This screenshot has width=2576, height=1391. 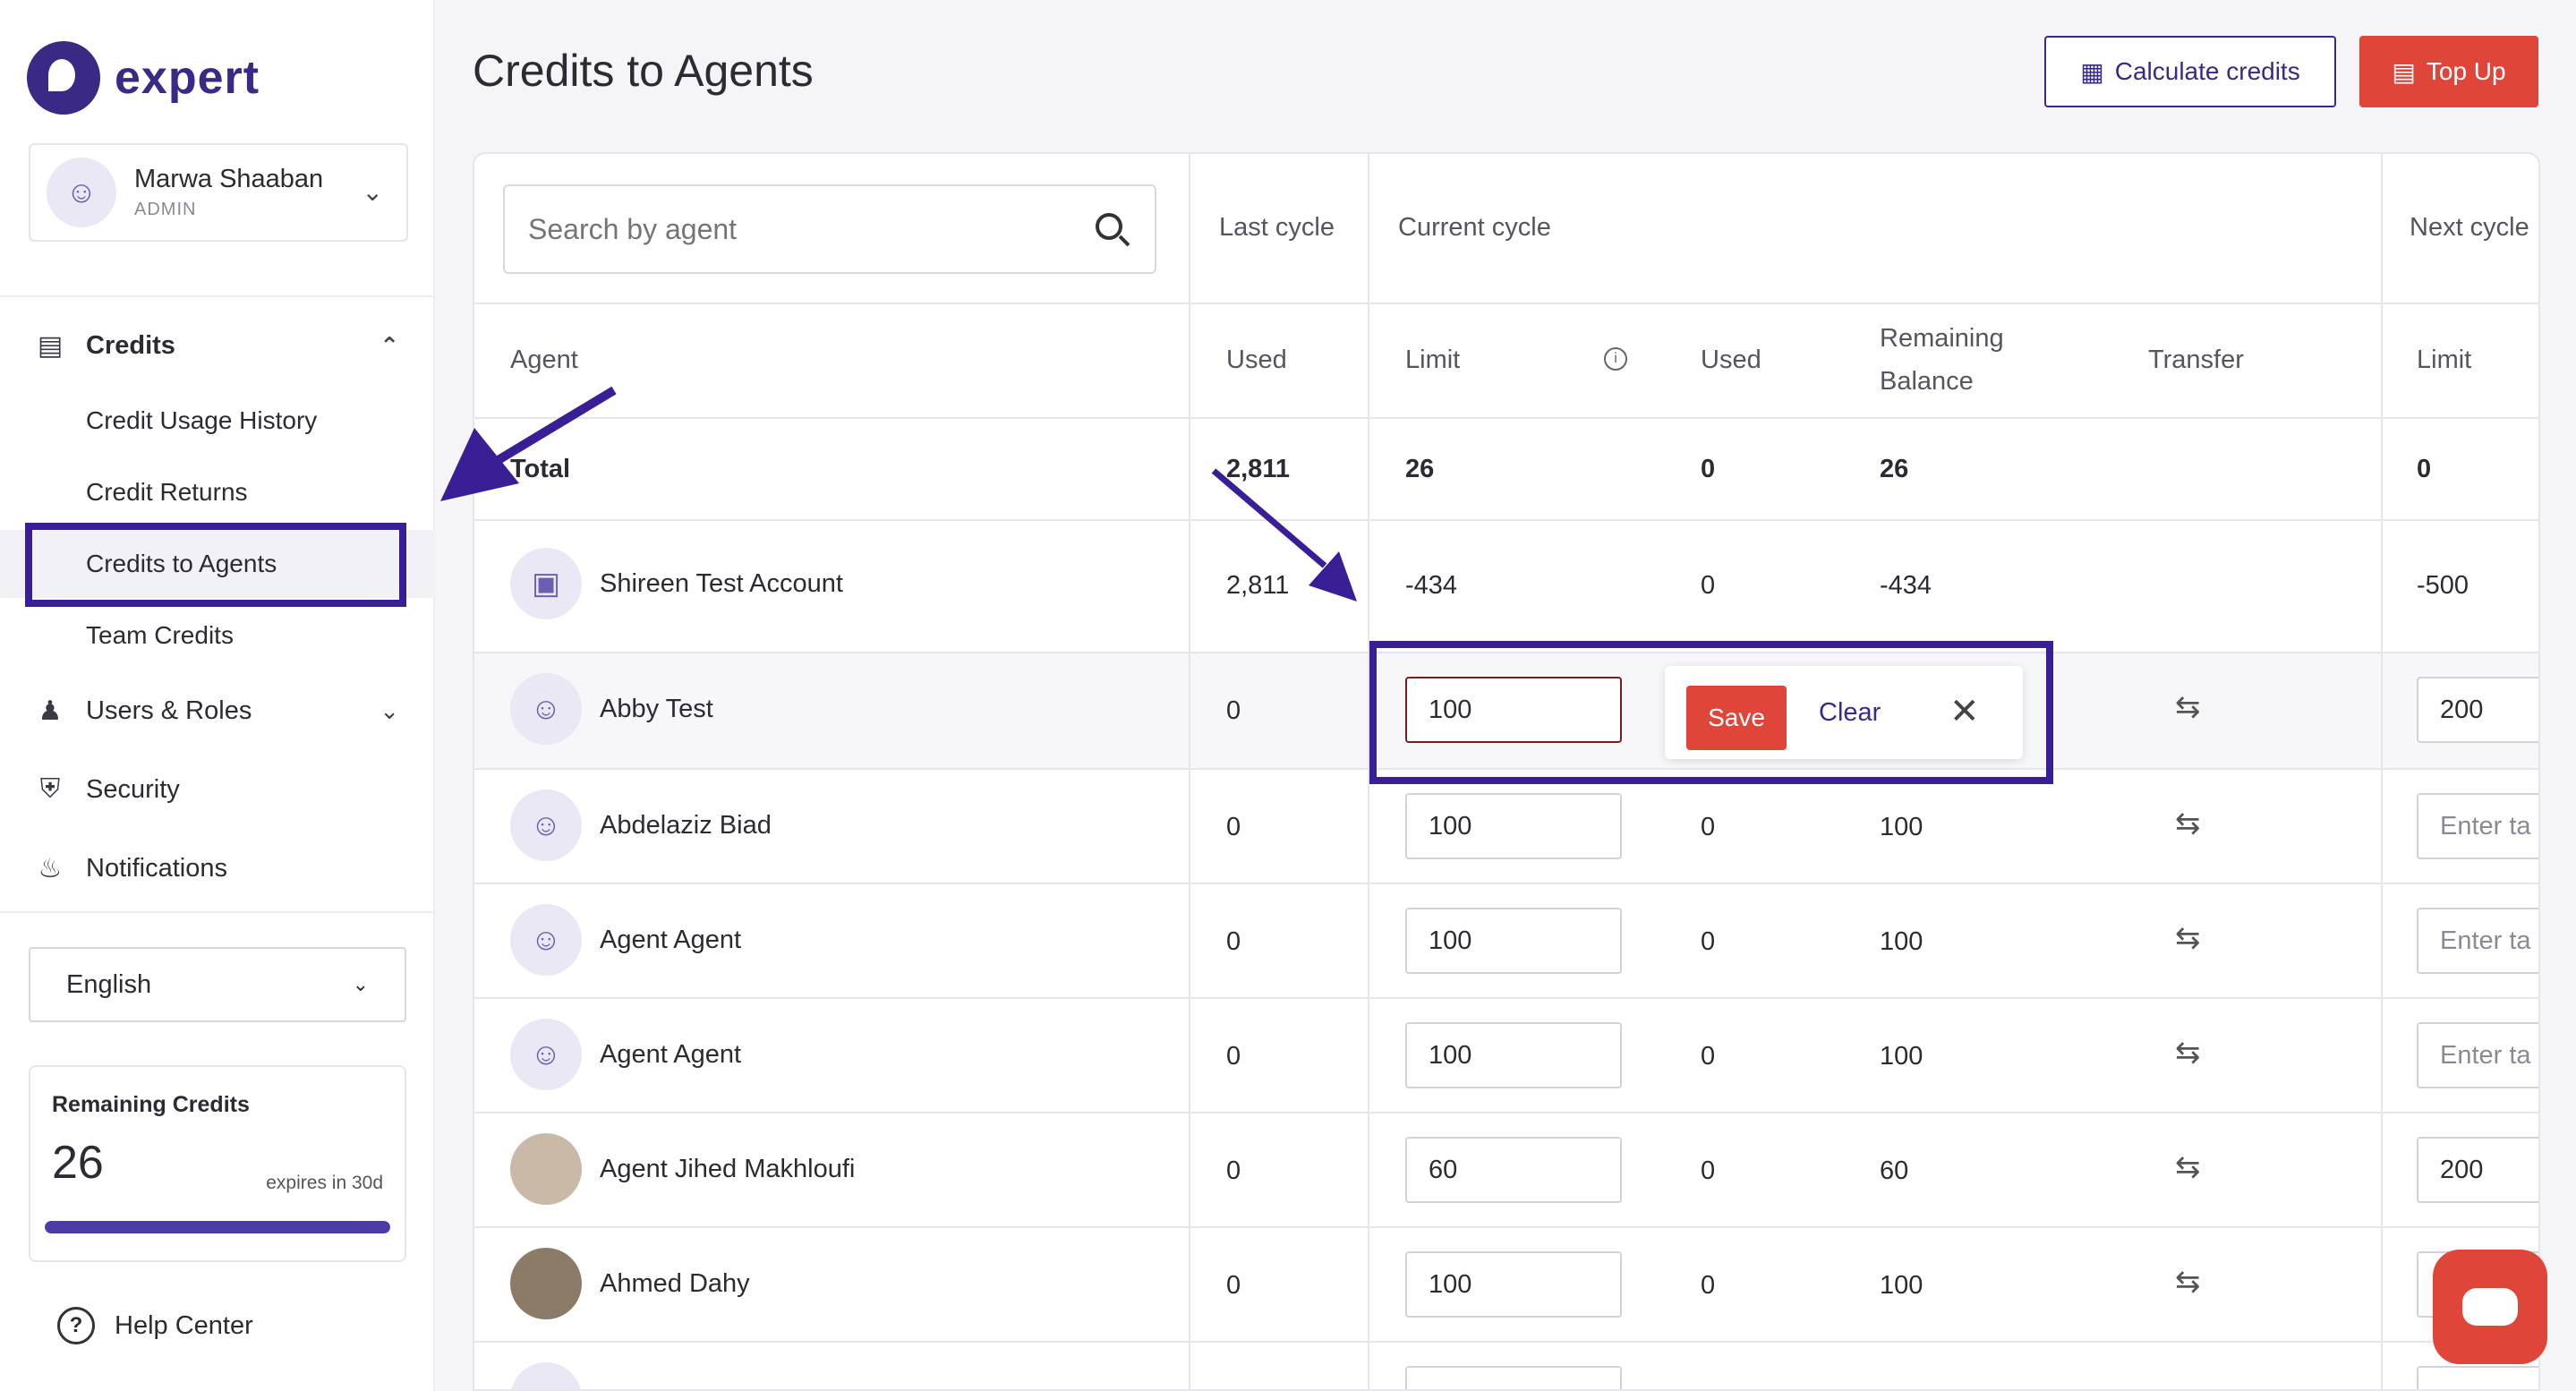 I want to click on sidebar-item-label: Notifications, so click(x=156, y=868).